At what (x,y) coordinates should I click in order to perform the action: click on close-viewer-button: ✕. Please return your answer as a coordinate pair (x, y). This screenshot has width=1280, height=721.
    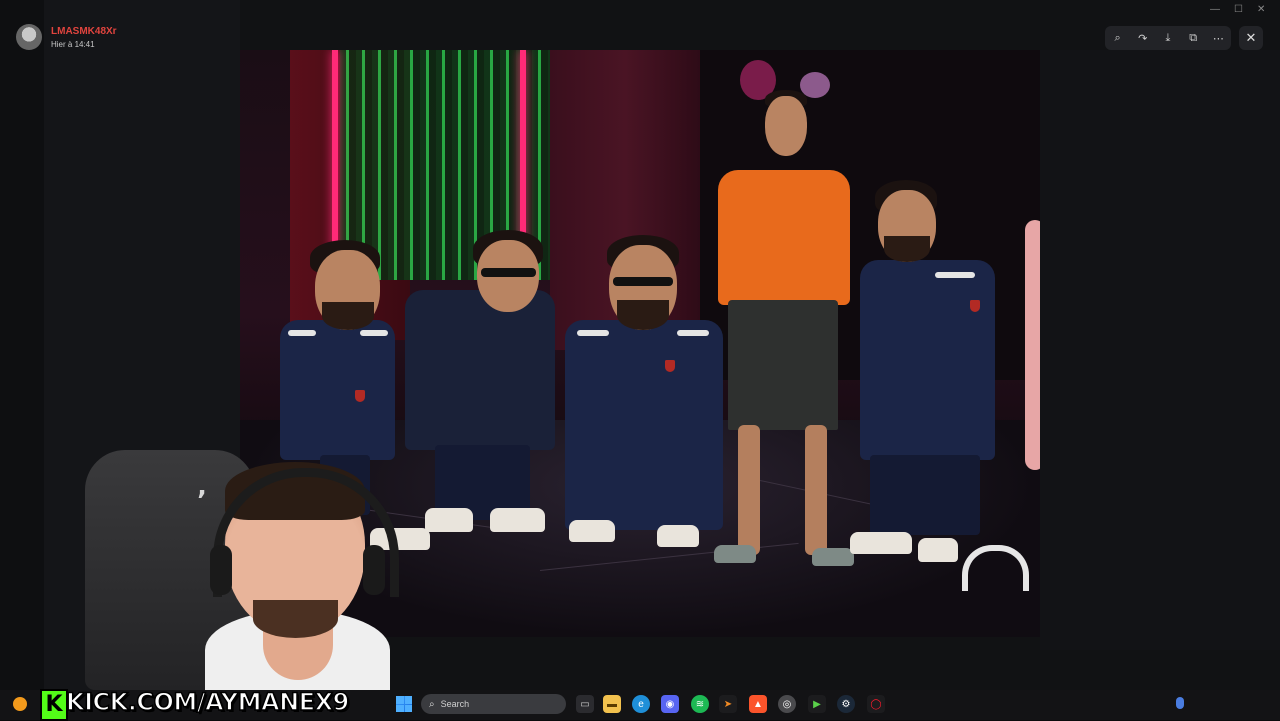
    Looking at the image, I should click on (1251, 38).